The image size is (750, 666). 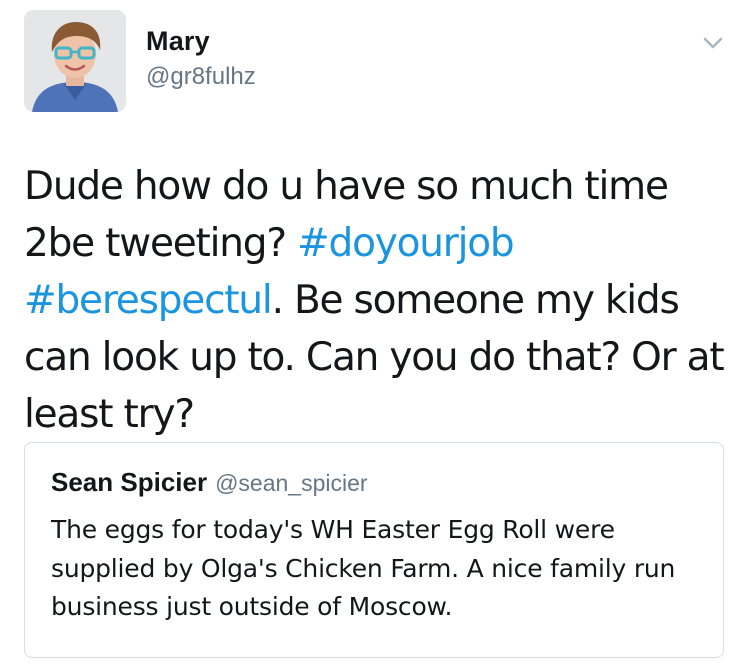 I want to click on avatar, so click(x=75, y=61).